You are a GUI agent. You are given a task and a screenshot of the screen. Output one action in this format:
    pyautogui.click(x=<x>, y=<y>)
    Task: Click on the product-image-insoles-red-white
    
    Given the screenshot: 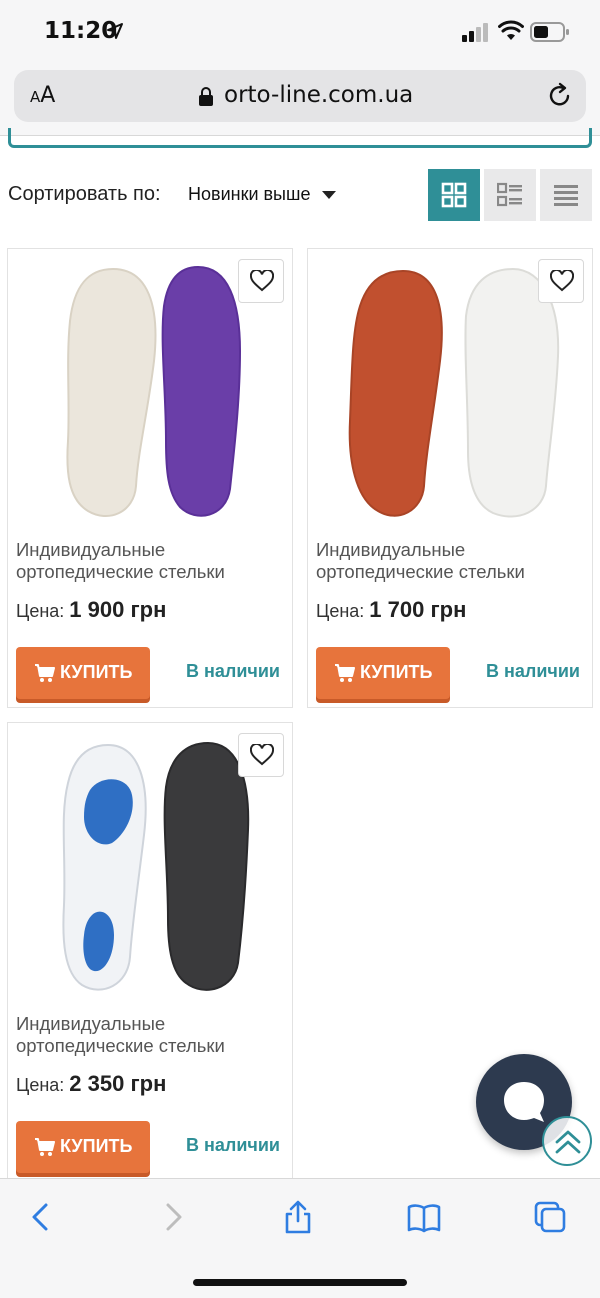 What is the action you would take?
    pyautogui.click(x=451, y=392)
    